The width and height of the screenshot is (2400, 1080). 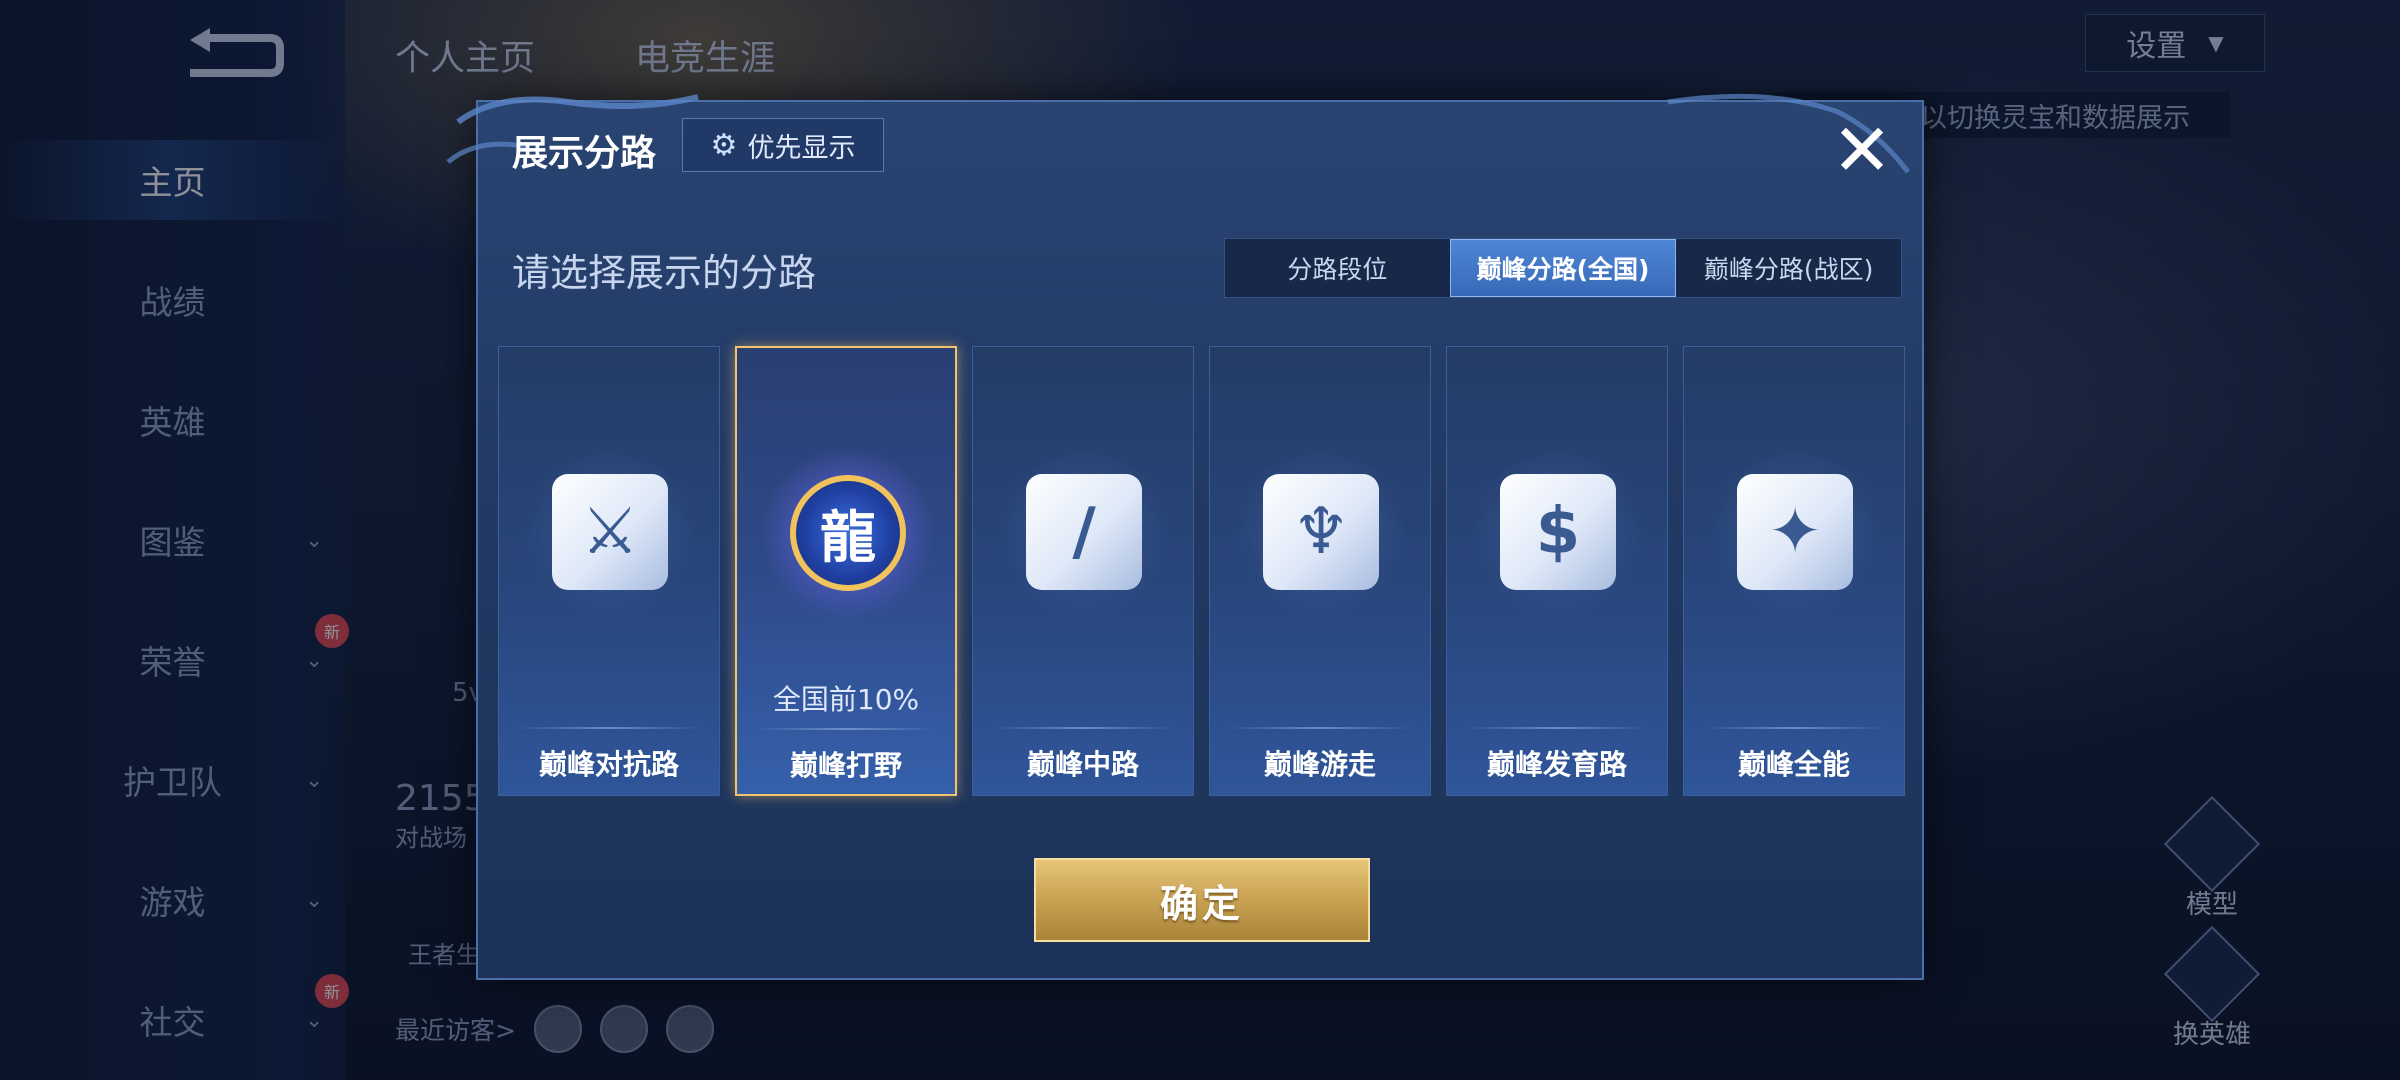 What do you see at coordinates (724, 145) in the screenshot?
I see `gear-icon: ⚙` at bounding box center [724, 145].